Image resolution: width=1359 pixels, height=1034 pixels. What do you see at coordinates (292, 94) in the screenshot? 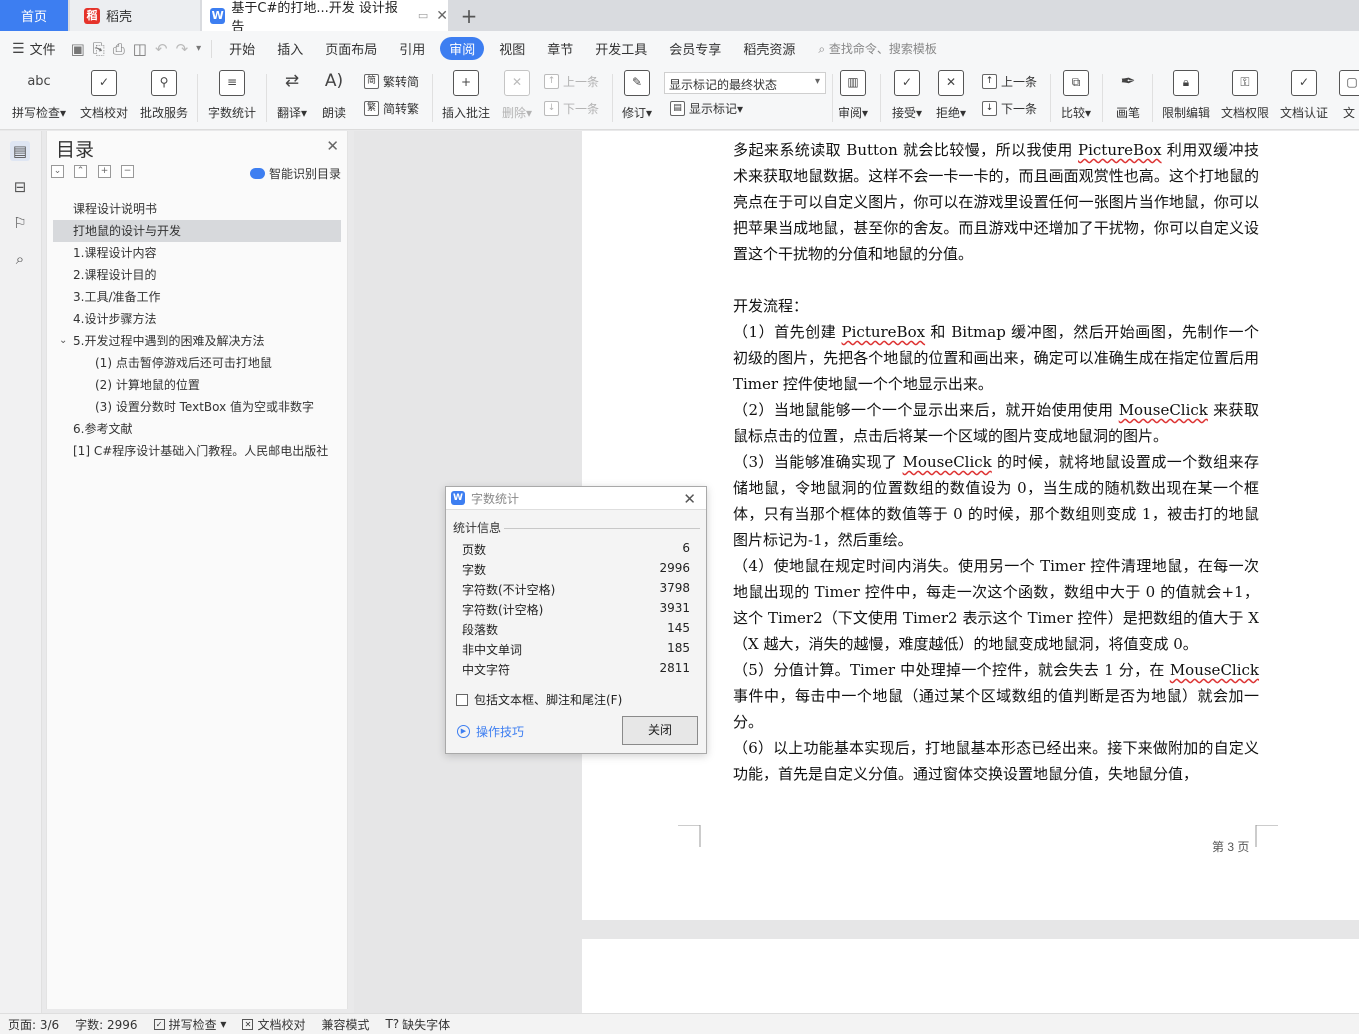
I see `translate-button: ⇄ 翻译▾` at bounding box center [292, 94].